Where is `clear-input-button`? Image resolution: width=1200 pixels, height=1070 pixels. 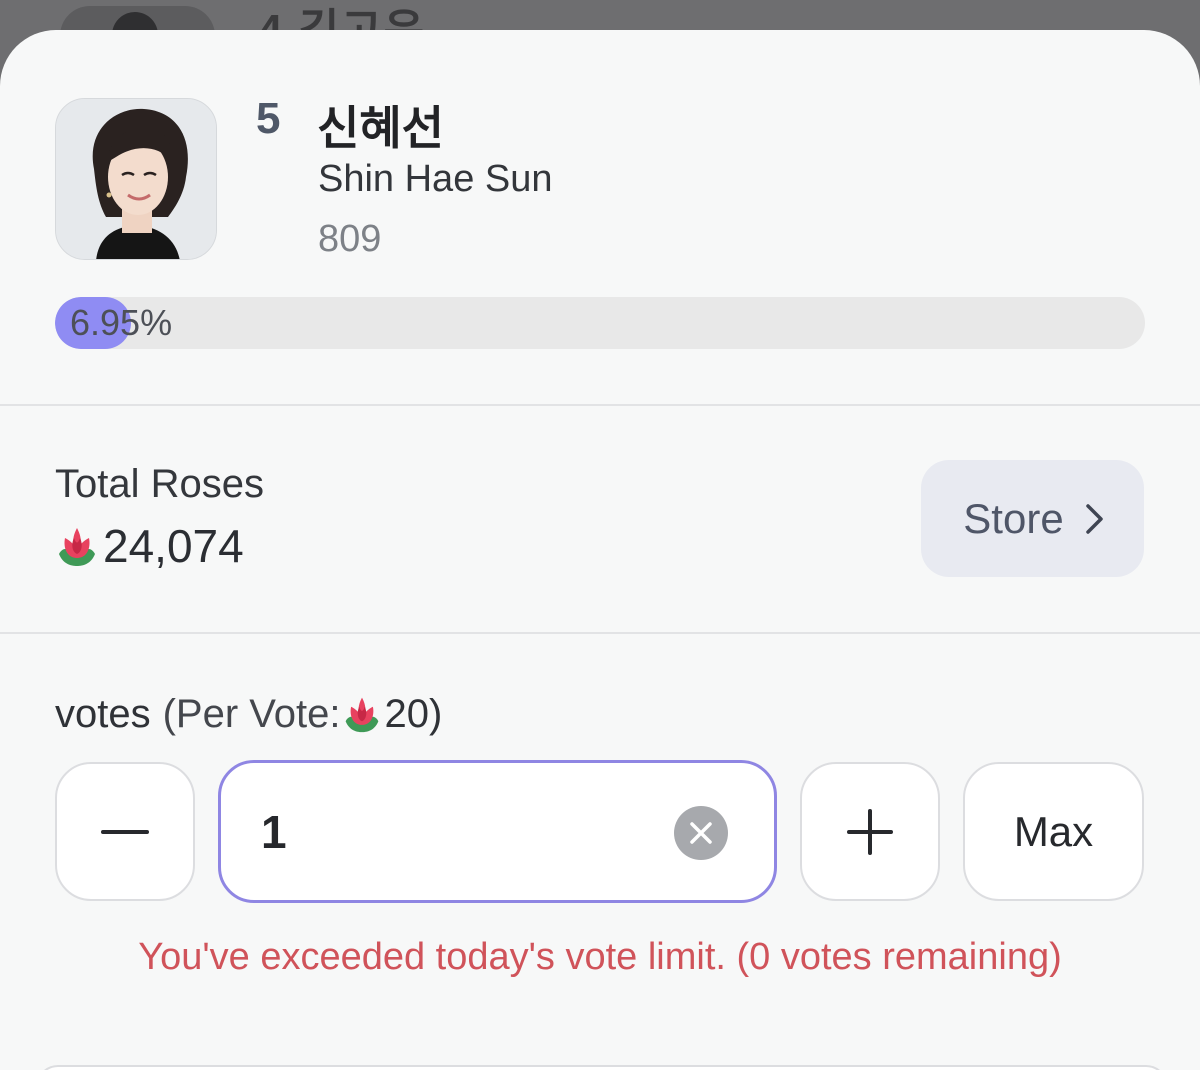 clear-input-button is located at coordinates (701, 833).